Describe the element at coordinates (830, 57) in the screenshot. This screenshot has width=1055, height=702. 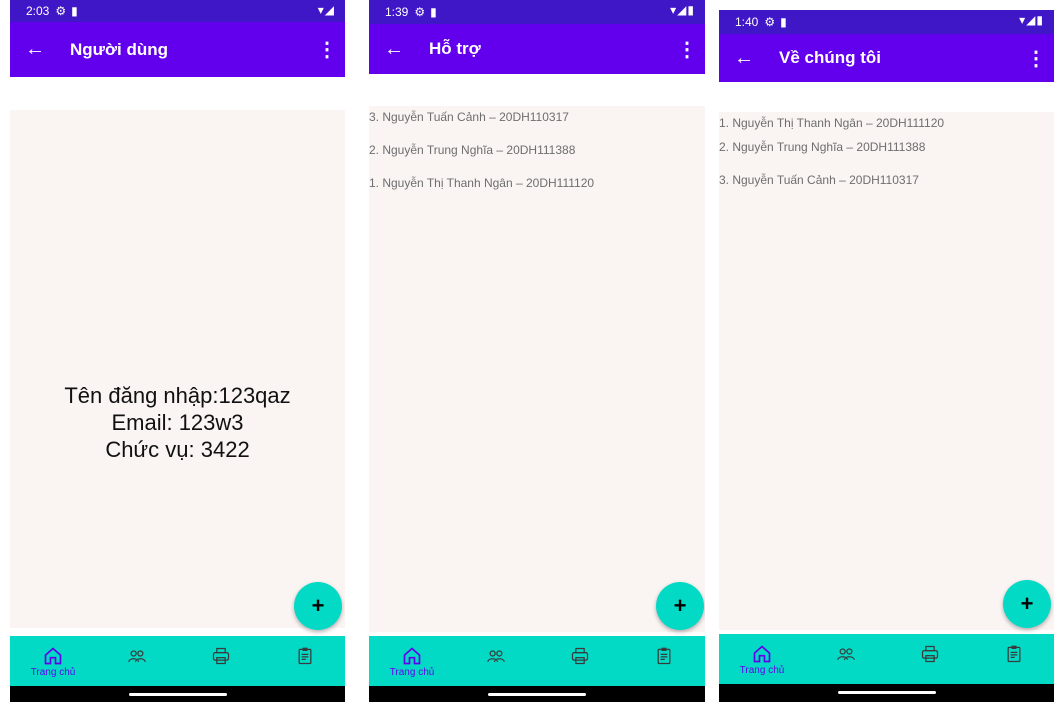
I see `page-title: Về chúng tôi` at that location.